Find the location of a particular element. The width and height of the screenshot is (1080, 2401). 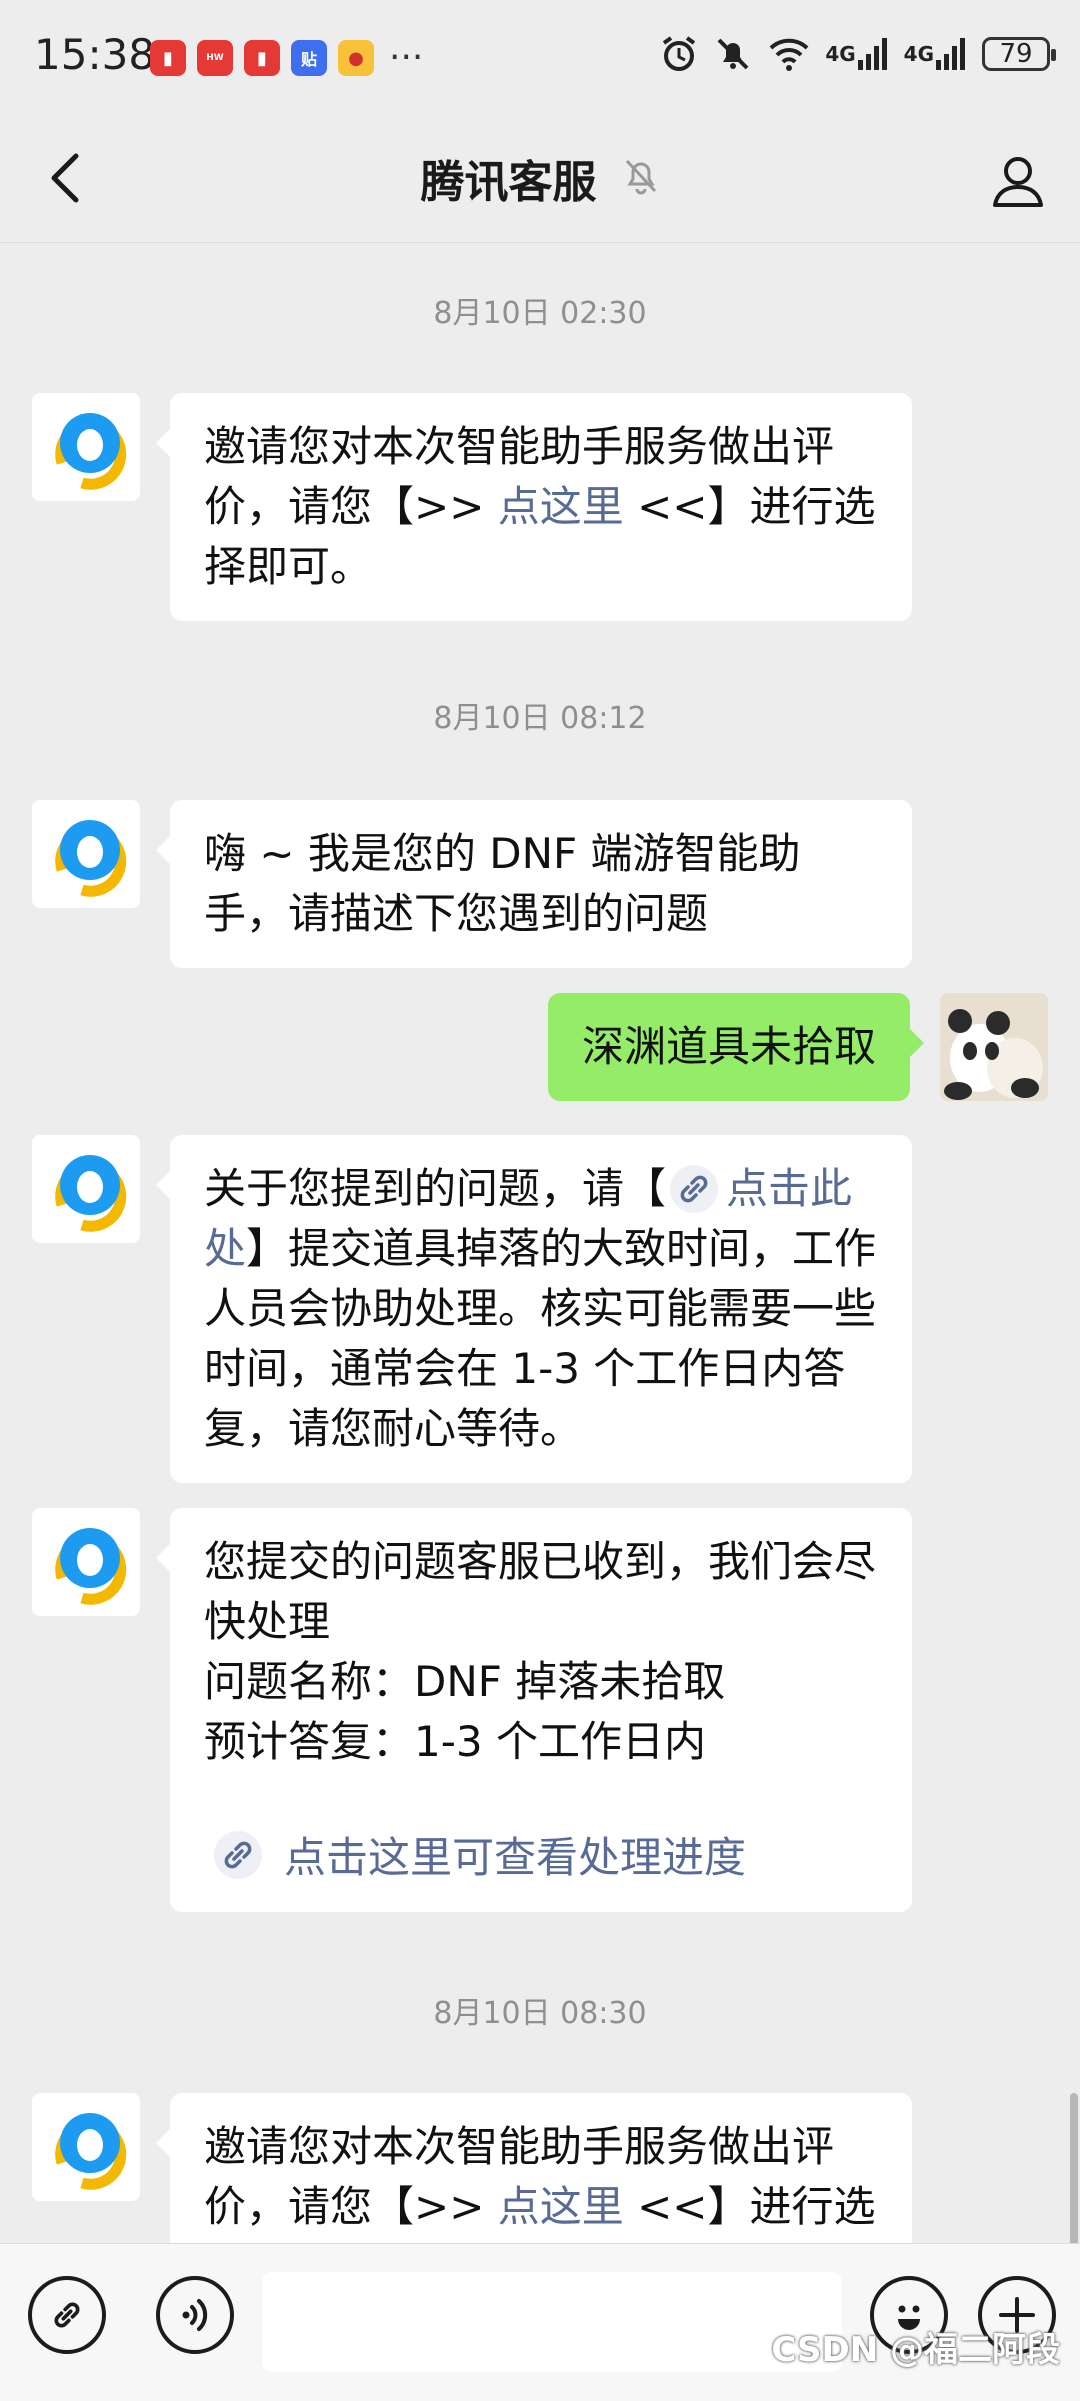

person-icon is located at coordinates (1018, 182).